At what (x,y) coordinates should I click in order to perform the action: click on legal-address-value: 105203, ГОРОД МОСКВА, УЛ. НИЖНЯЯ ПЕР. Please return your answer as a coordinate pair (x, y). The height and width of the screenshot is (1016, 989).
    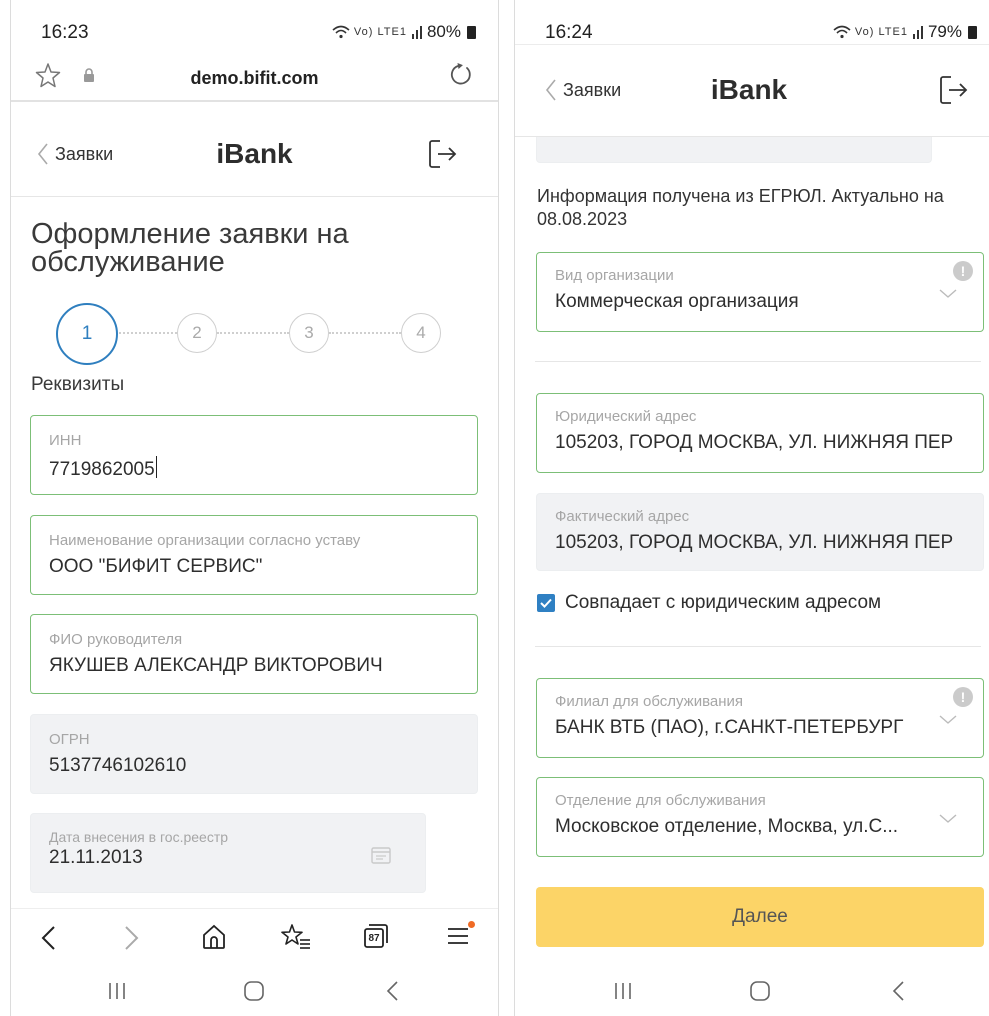
    Looking at the image, I should click on (754, 442).